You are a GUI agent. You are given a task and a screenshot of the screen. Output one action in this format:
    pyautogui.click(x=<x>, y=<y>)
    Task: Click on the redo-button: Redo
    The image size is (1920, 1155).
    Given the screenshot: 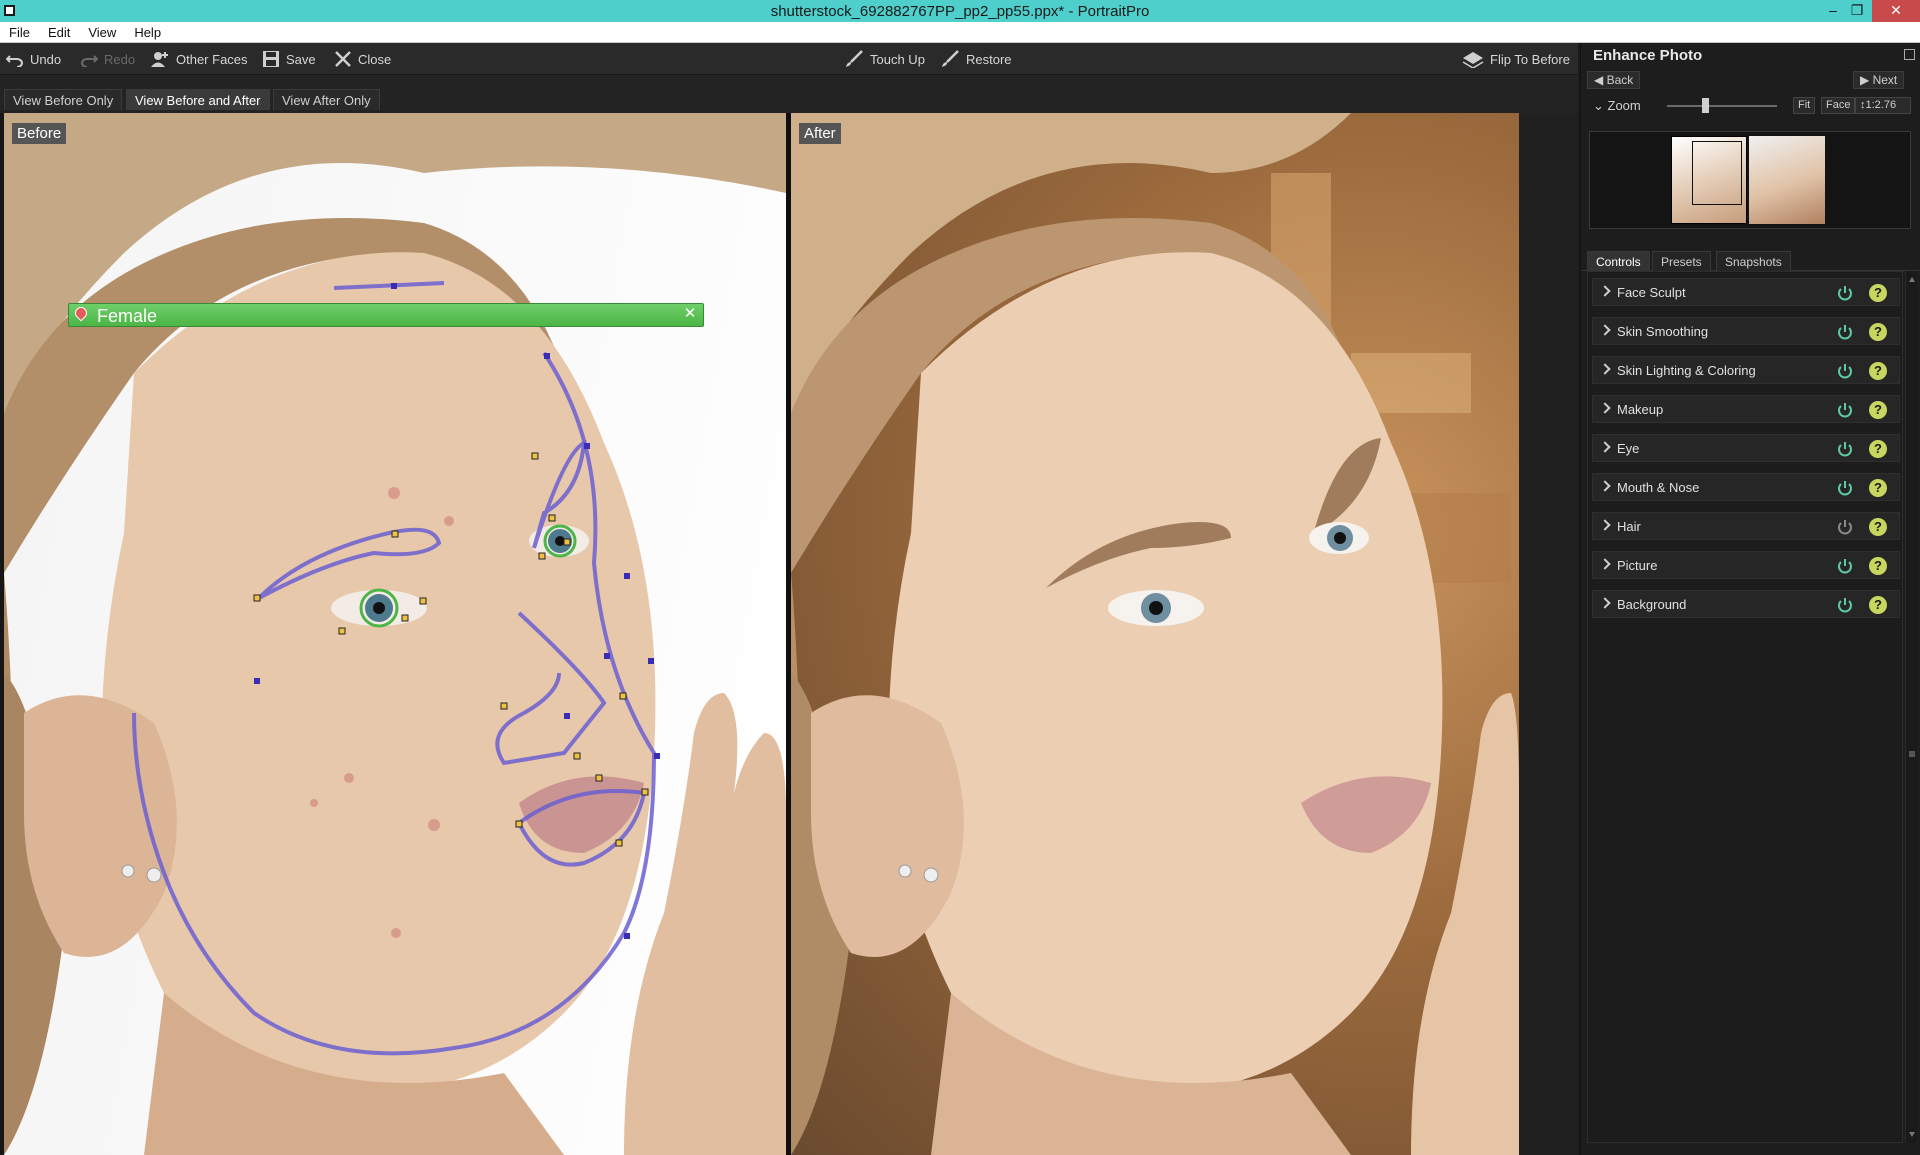 What is the action you would take?
    pyautogui.click(x=107, y=59)
    